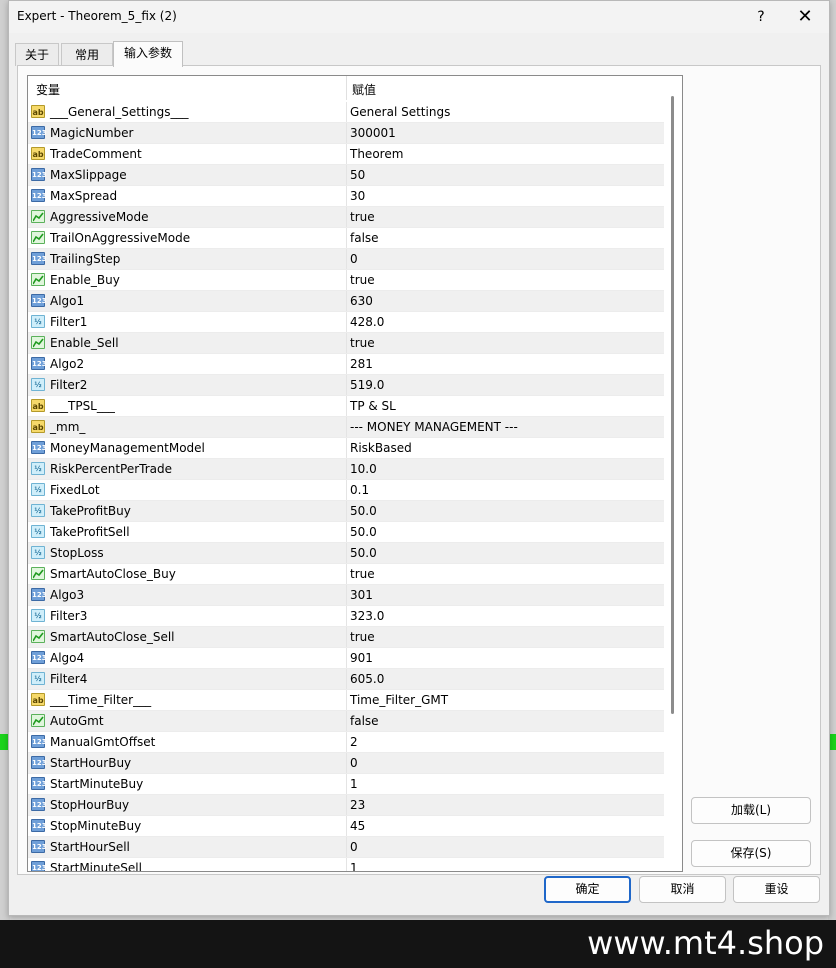  I want to click on parameter-value: Time_Filter_GMT, so click(399, 700).